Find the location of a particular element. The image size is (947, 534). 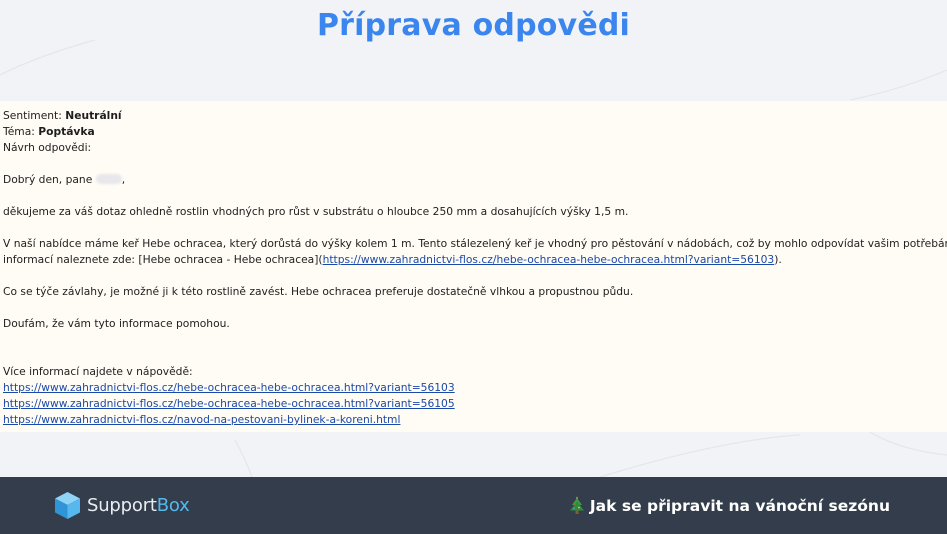

logo-text-support: Support is located at coordinates (122, 505).